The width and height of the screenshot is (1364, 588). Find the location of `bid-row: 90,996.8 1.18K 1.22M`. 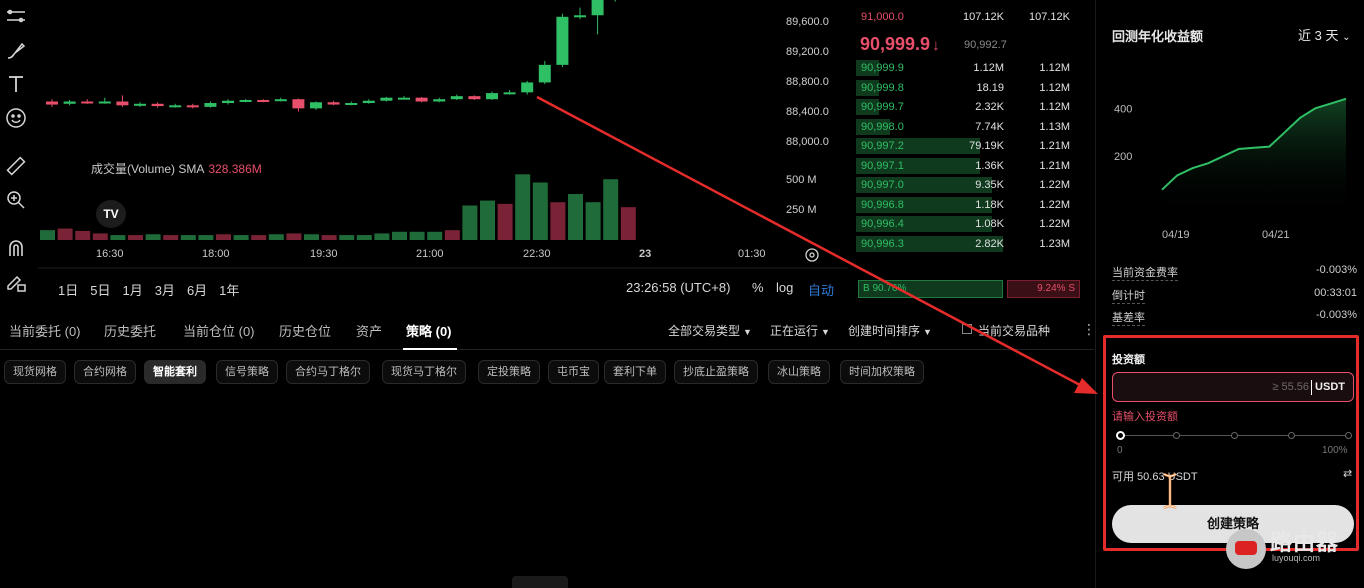

bid-row: 90,996.8 1.18K 1.22M is located at coordinates (966, 205).